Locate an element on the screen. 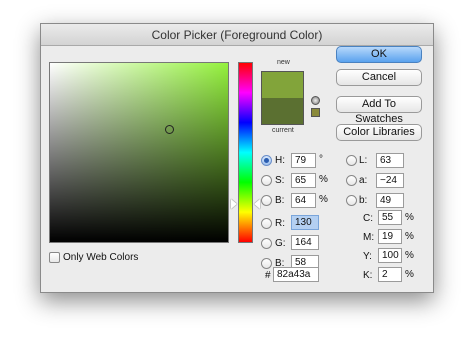 The height and width of the screenshot is (345, 474). current-color-swatch is located at coordinates (282, 111).